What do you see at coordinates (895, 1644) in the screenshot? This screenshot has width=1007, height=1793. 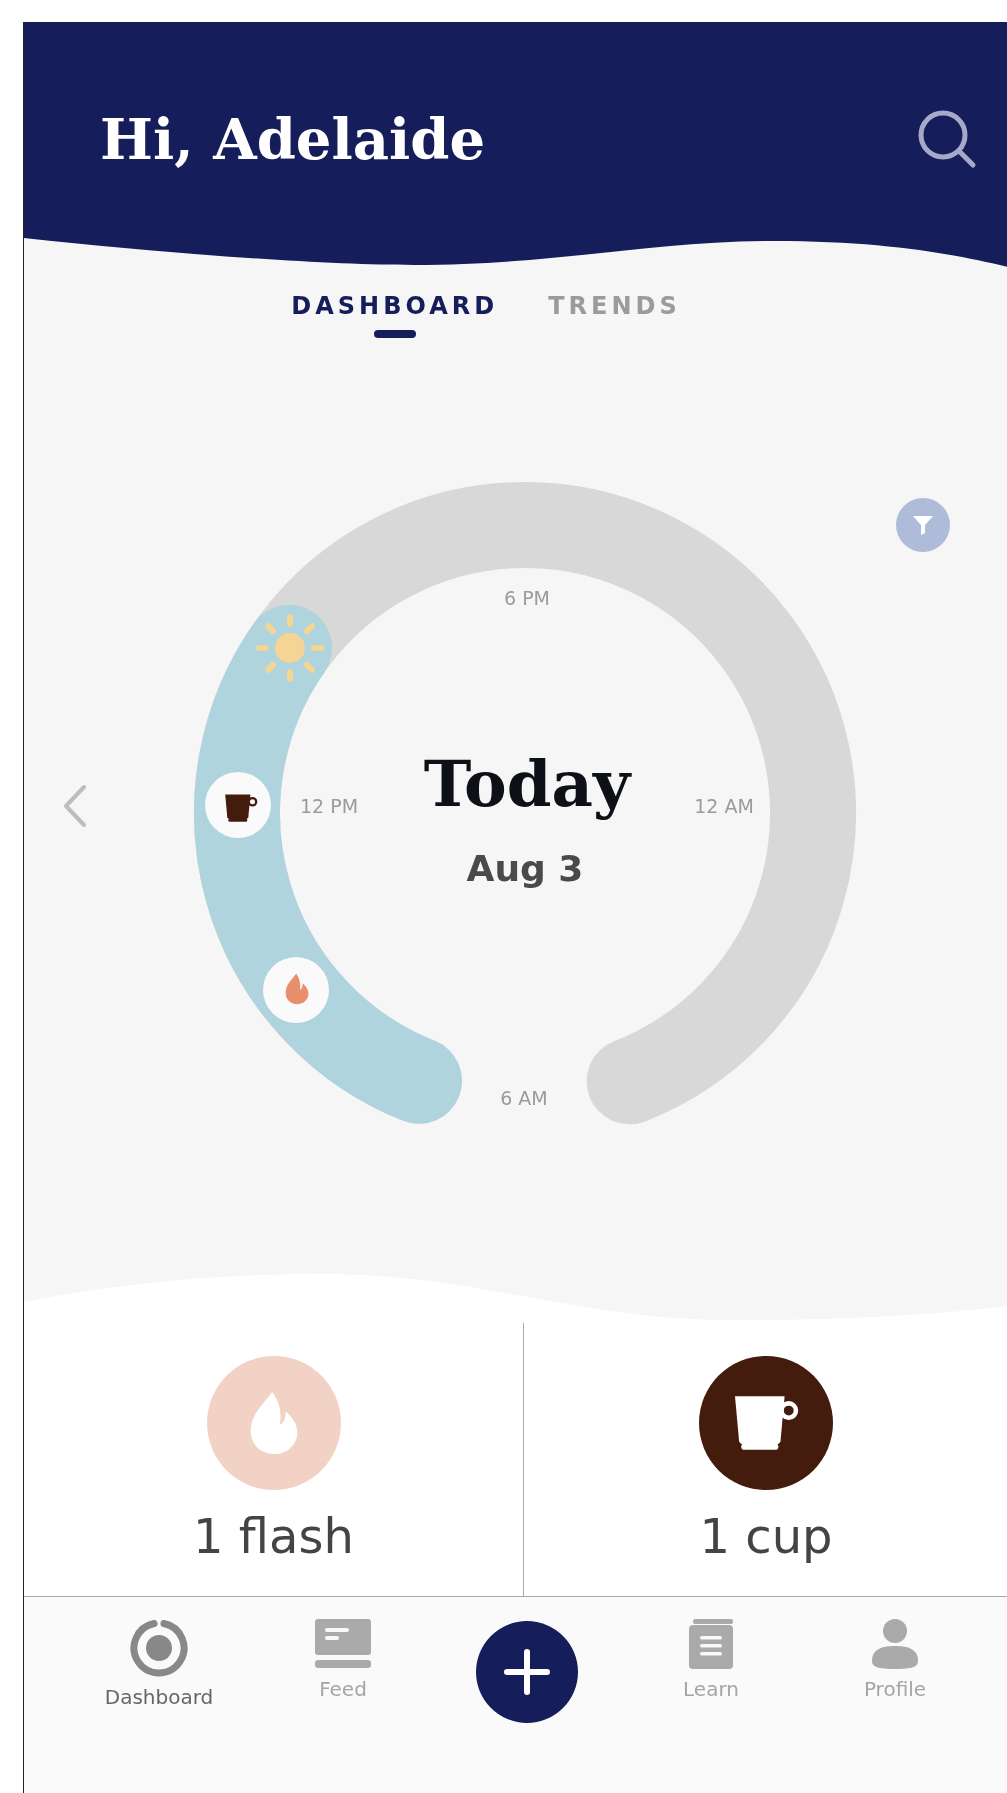 I see `profile-icon` at bounding box center [895, 1644].